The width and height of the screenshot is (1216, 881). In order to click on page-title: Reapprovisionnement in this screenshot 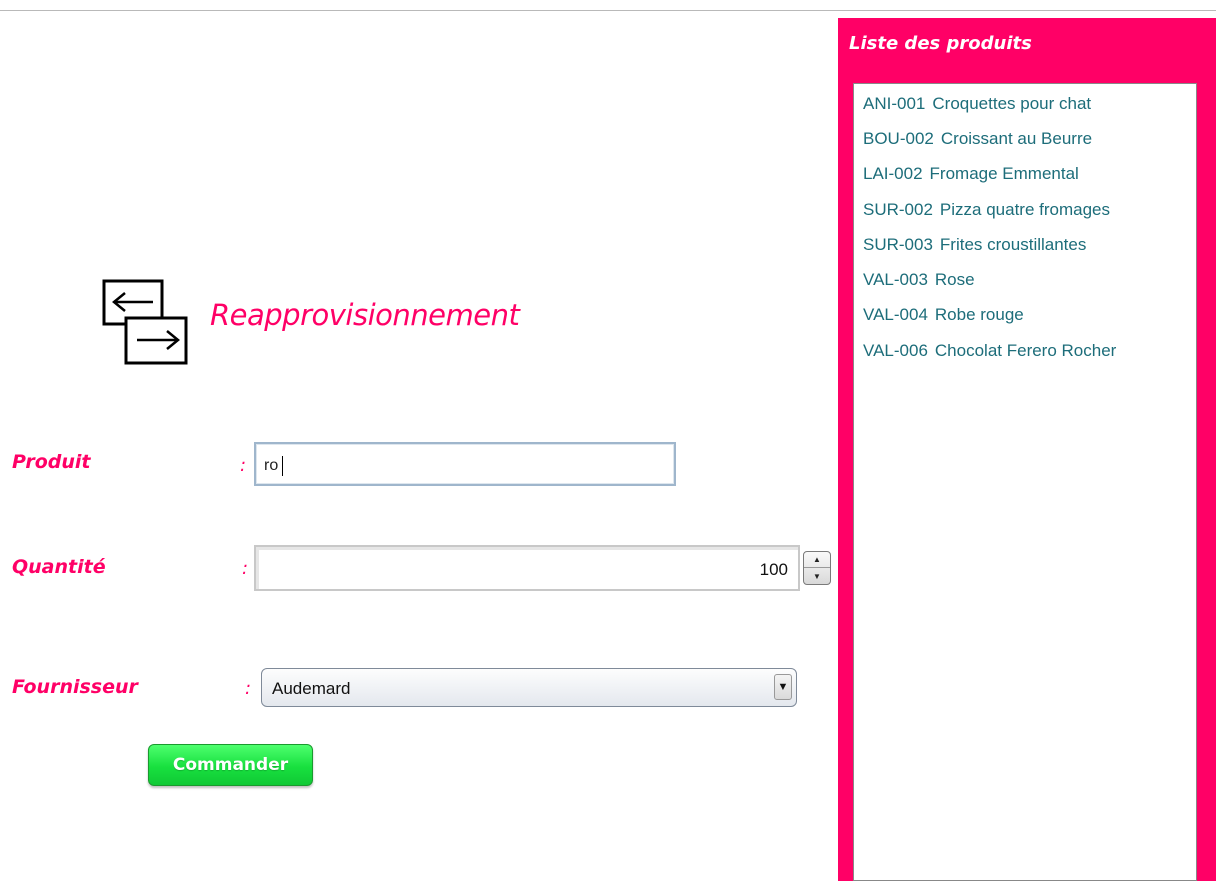, I will do `click(365, 315)`.